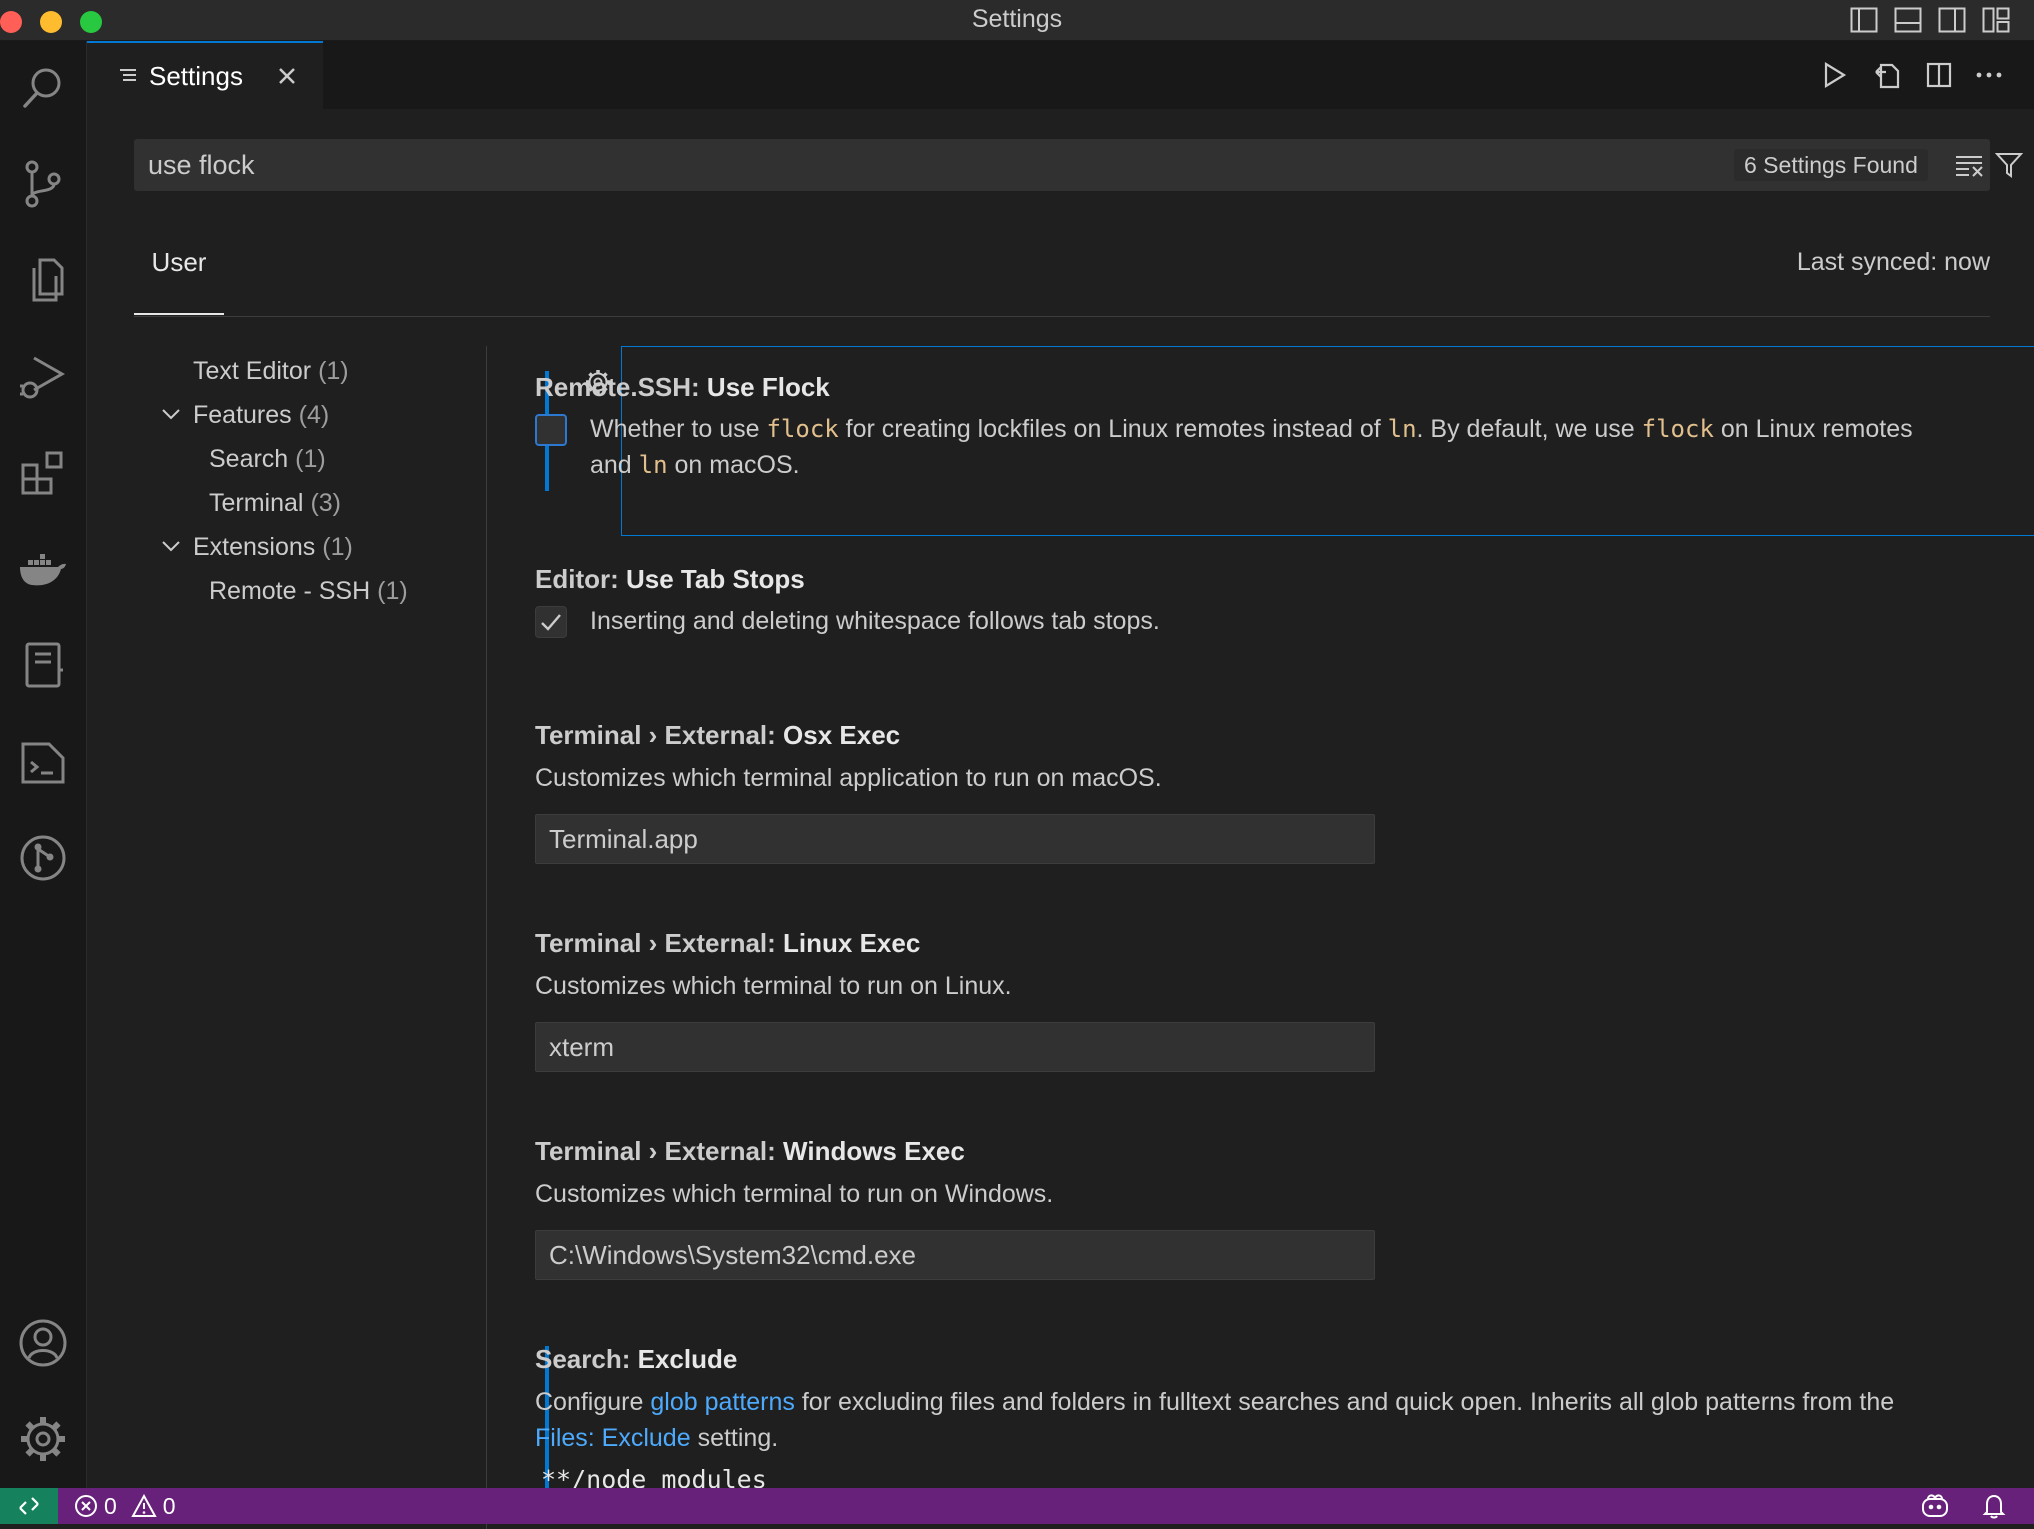  Describe the element at coordinates (1230, 1359) in the screenshot. I see `setting-title: Search: Exclude` at that location.